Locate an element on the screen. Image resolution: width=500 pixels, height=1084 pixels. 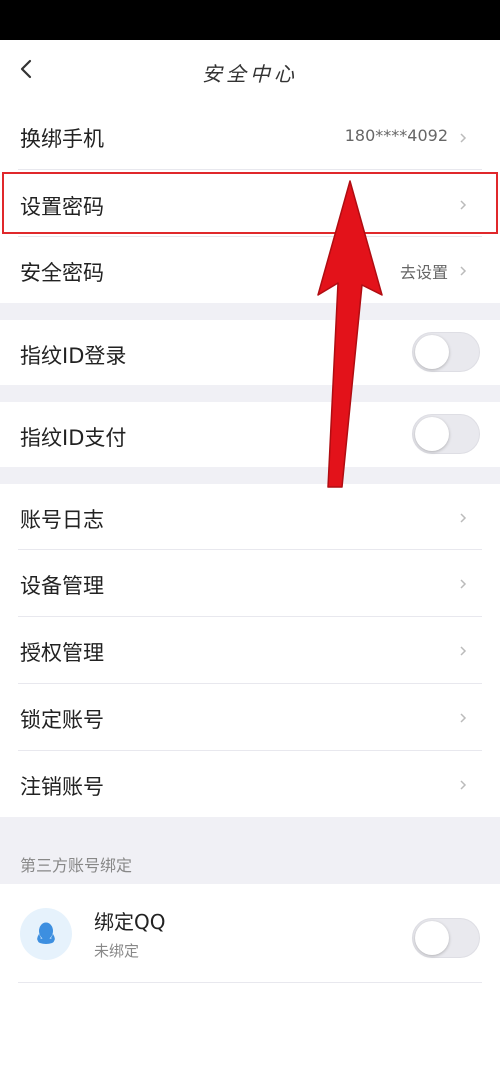
security-password-status: 去设置 is located at coordinates (423, 272).